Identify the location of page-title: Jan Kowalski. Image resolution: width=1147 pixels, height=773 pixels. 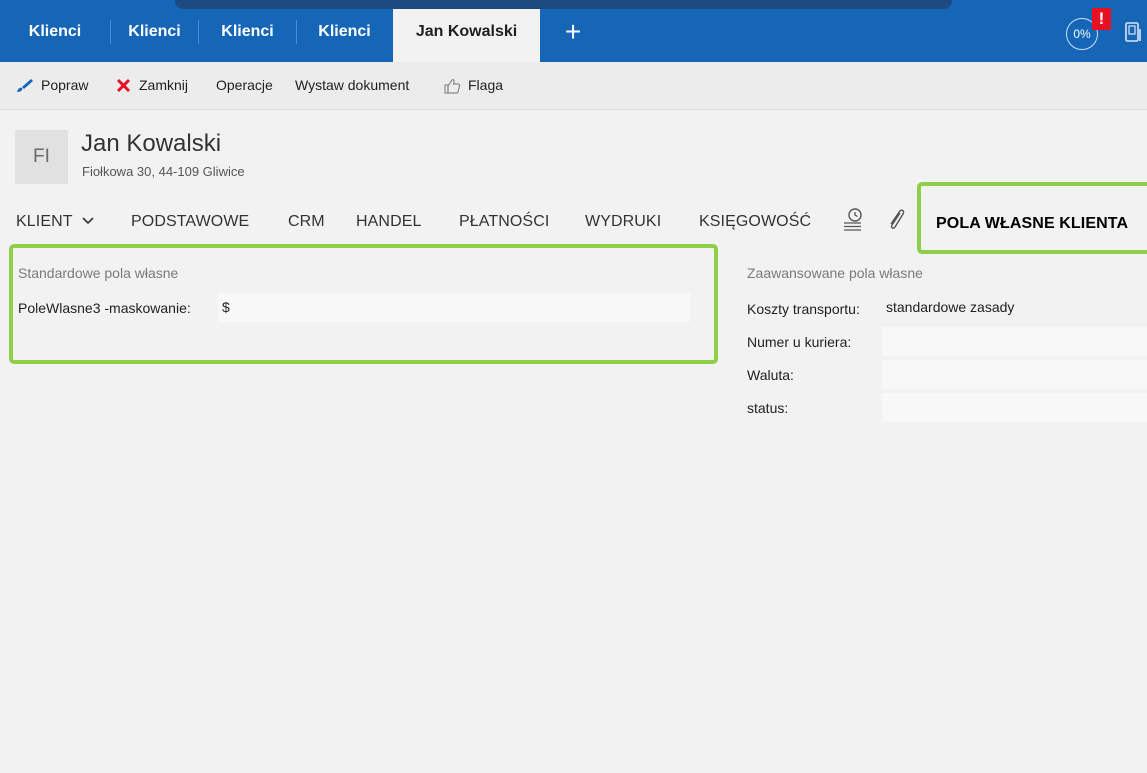
(151, 143).